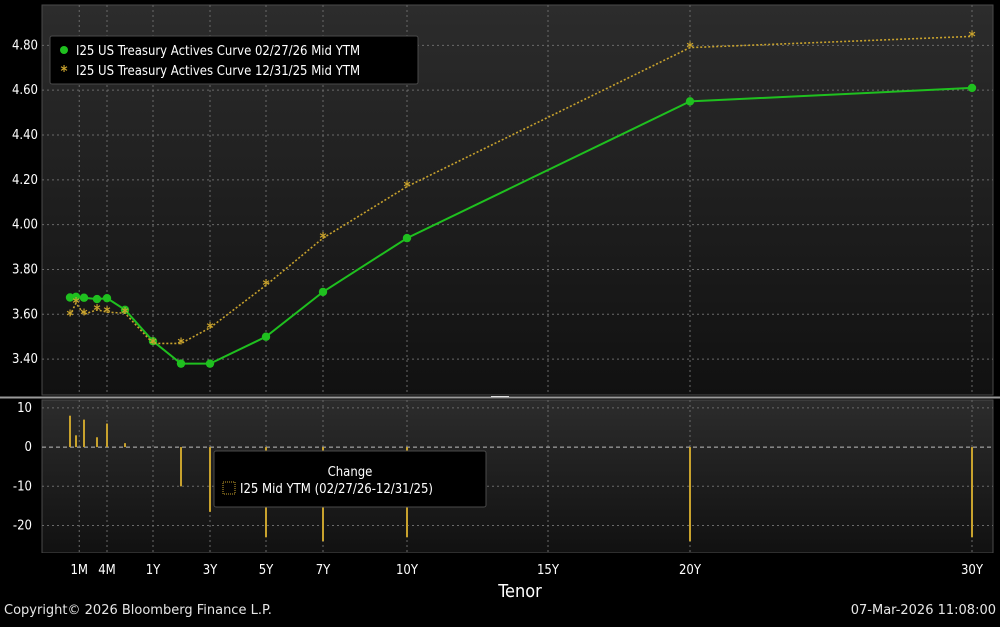 This screenshot has height=627, width=1000. Describe the element at coordinates (25, 269) in the screenshot. I see `y-tick-label-upper: 3.80` at that location.